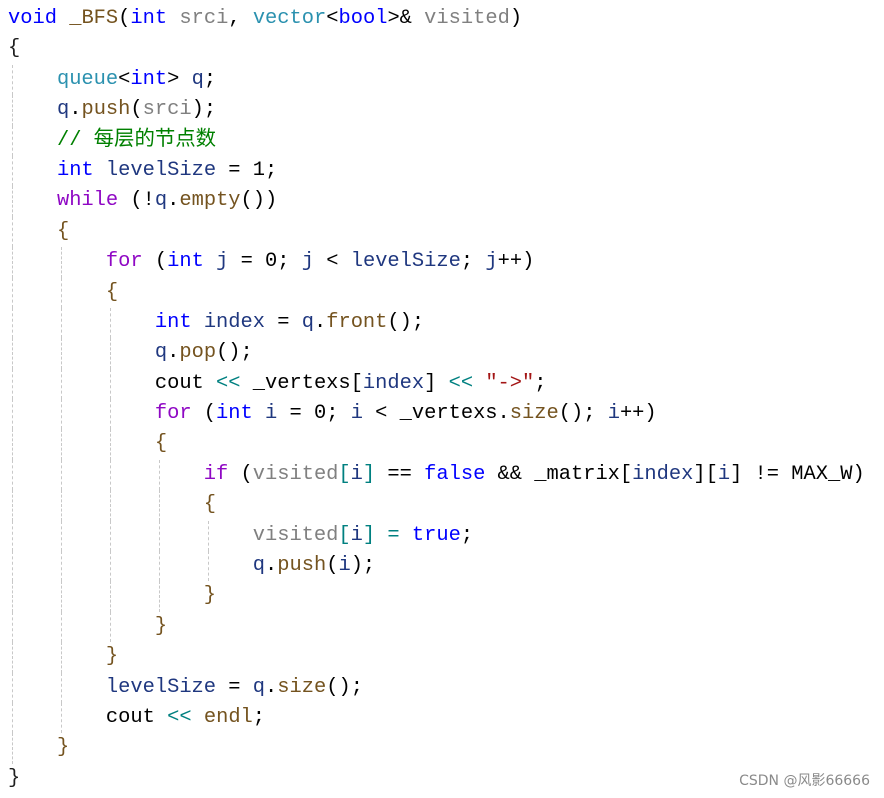 Image resolution: width=884 pixels, height=798 pixels. What do you see at coordinates (436, 323) in the screenshot?
I see `code-line: int index = q.front();` at bounding box center [436, 323].